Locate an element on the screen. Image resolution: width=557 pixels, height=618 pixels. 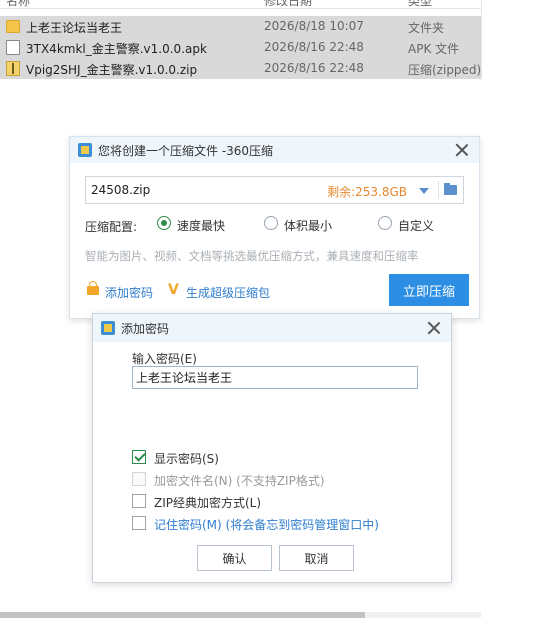
output-path-box: 剩余:253.8GB is located at coordinates (274, 190).